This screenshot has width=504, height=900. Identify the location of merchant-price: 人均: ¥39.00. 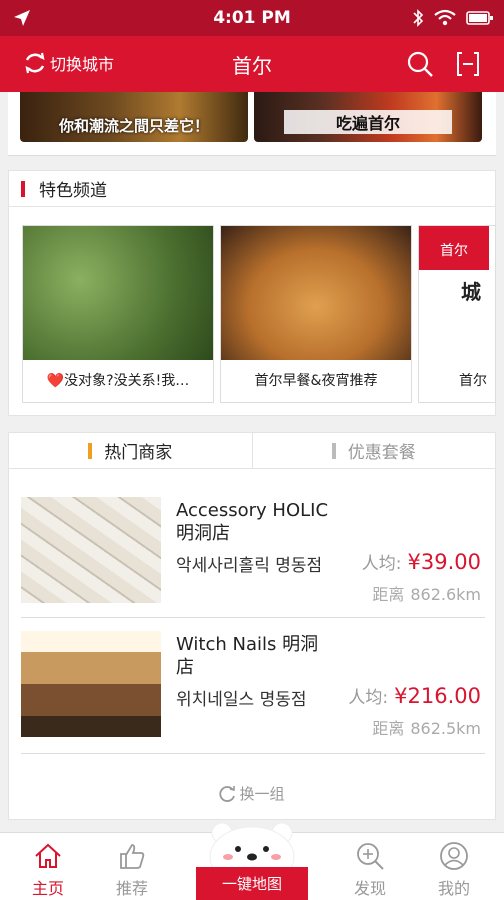
(421, 561).